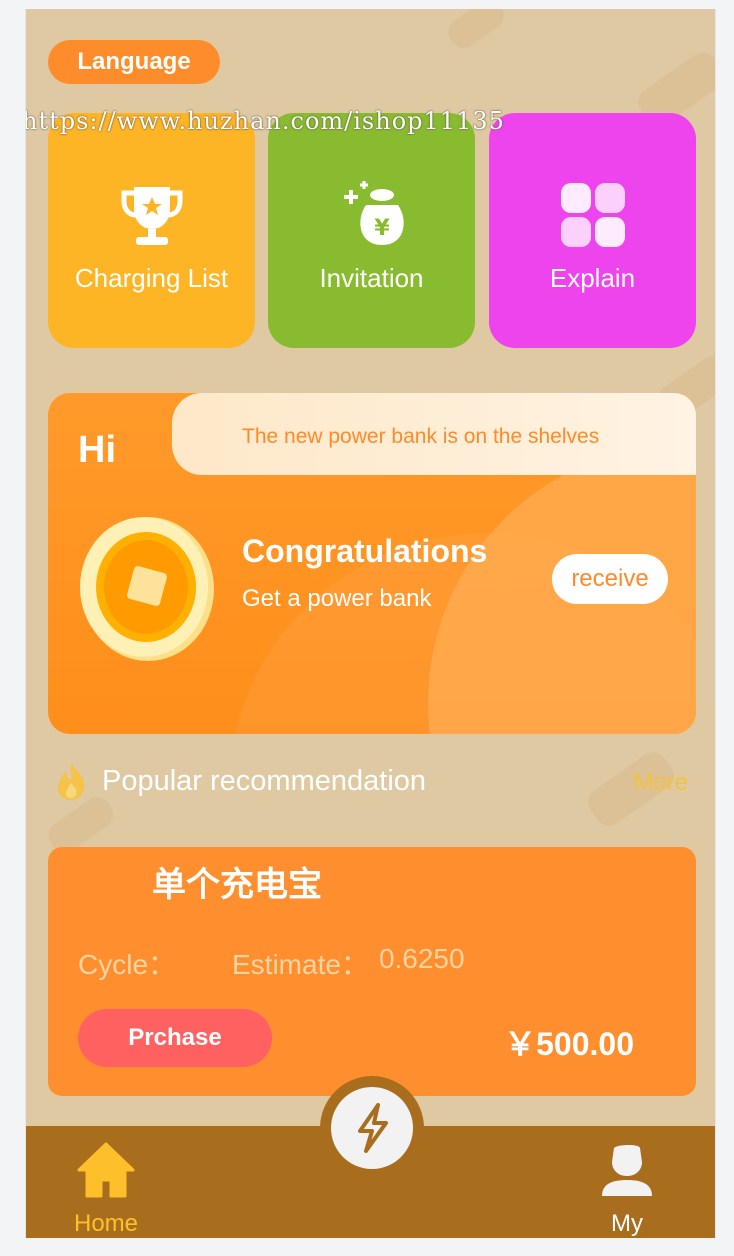 This screenshot has width=734, height=1256. Describe the element at coordinates (373, 213) in the screenshot. I see `money-bag-icon: ¥` at that location.